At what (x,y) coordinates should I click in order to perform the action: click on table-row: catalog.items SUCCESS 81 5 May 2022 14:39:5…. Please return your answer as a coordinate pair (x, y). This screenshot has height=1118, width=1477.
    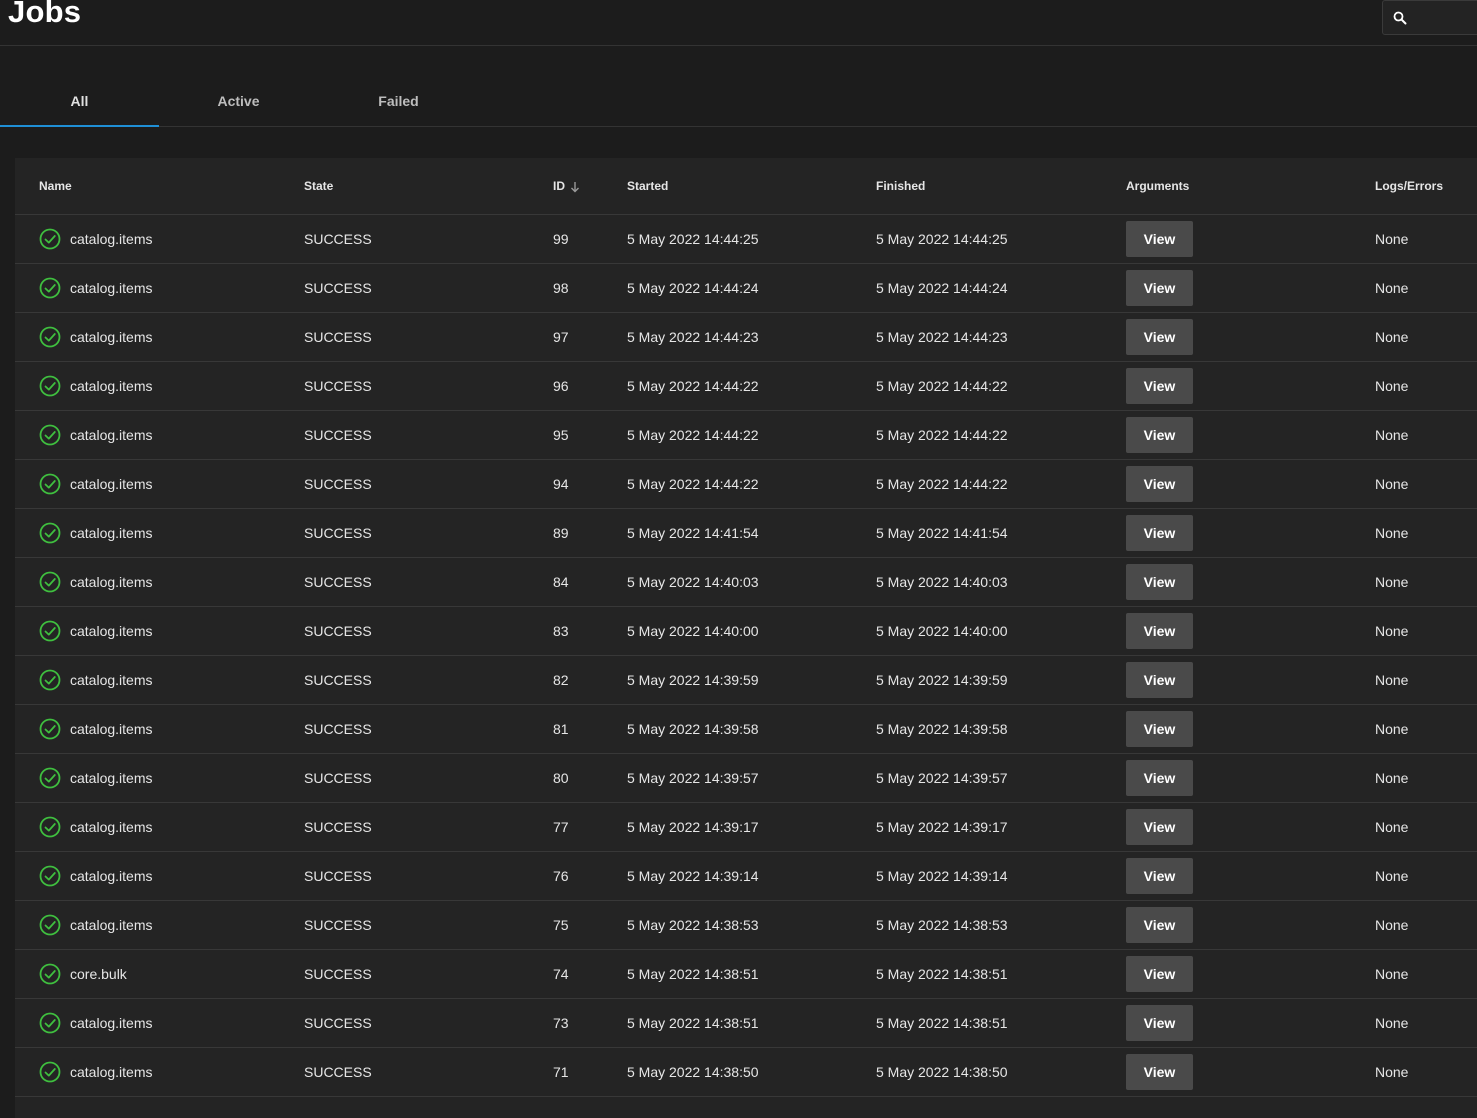
    Looking at the image, I should click on (746, 729).